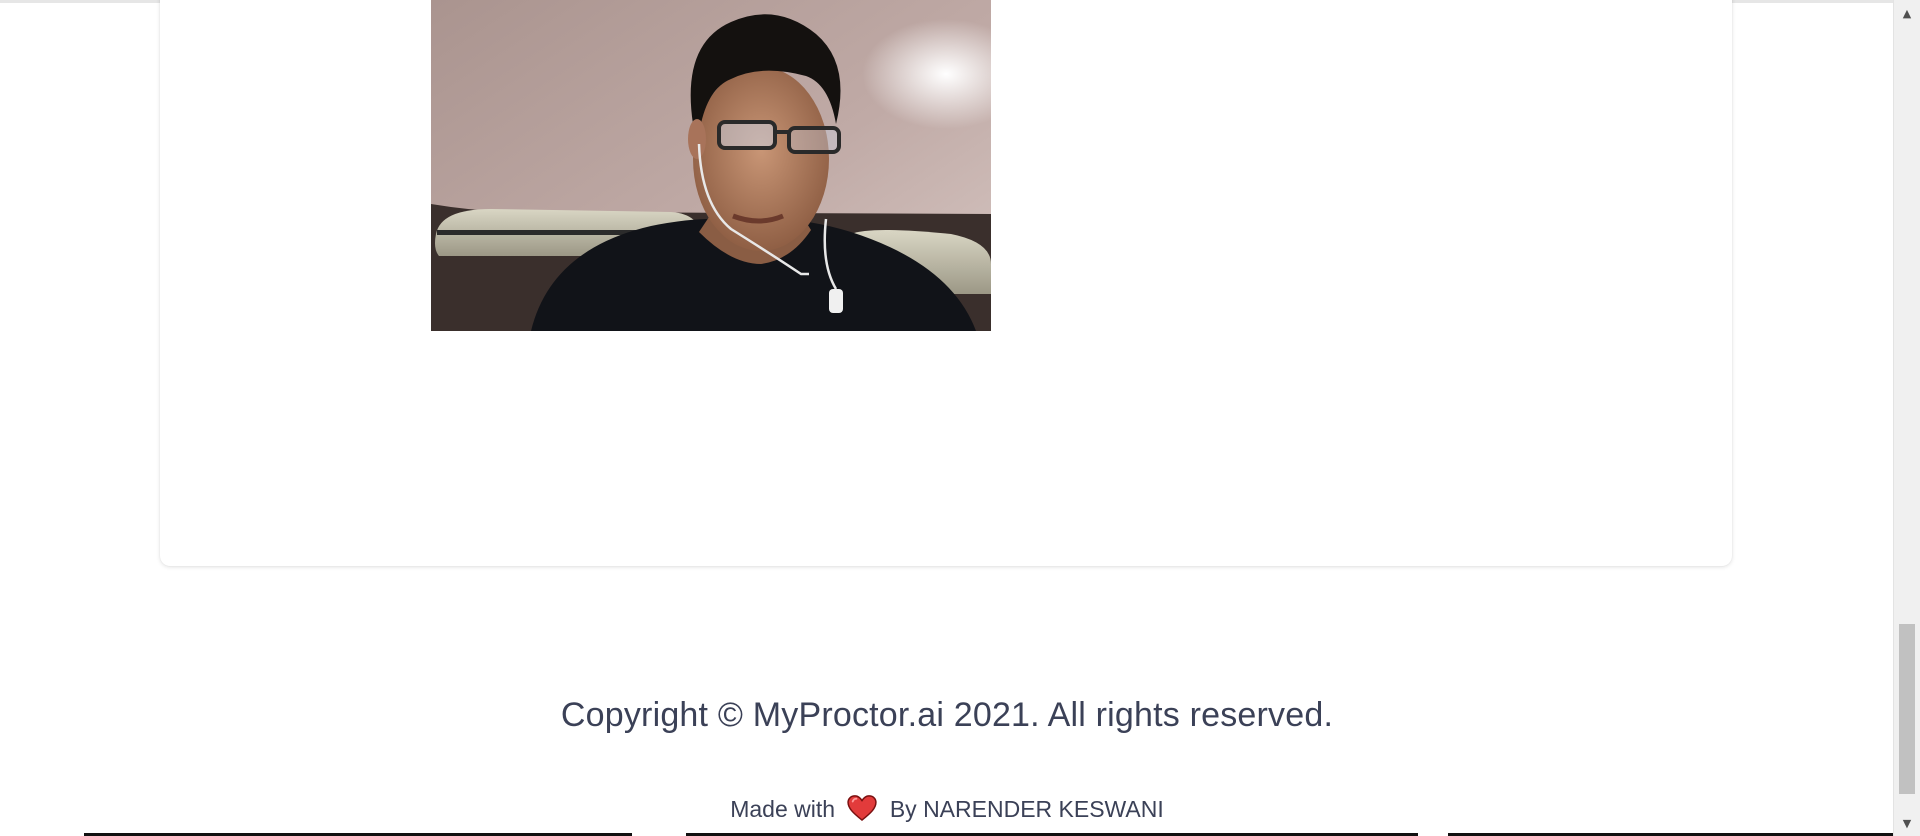 This screenshot has height=836, width=1920. Describe the element at coordinates (862, 808) in the screenshot. I see `heart-icon` at that location.